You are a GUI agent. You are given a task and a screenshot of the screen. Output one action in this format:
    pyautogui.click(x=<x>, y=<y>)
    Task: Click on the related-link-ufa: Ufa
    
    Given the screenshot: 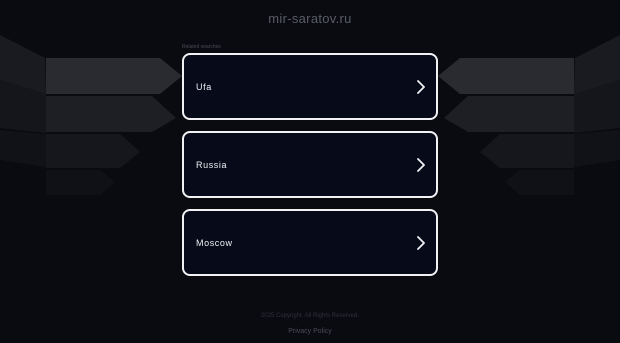 What is the action you would take?
    pyautogui.click(x=310, y=86)
    